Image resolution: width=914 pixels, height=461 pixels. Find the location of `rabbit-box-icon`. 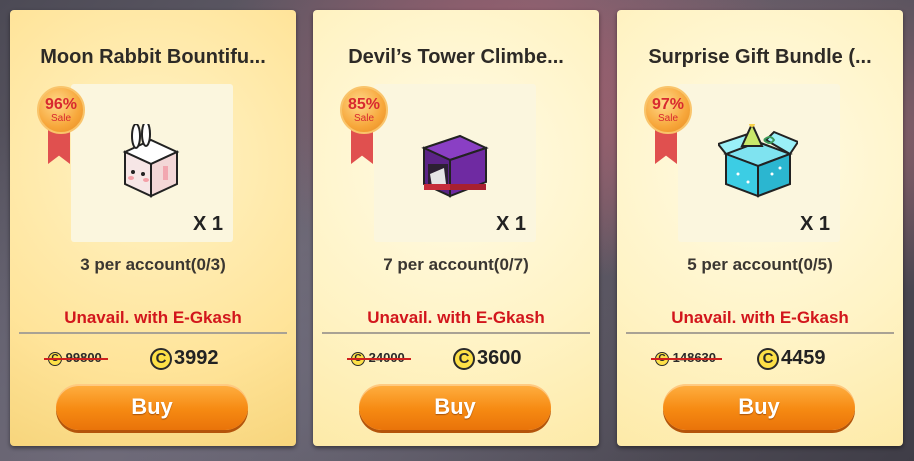

rabbit-box-icon is located at coordinates (151, 161).